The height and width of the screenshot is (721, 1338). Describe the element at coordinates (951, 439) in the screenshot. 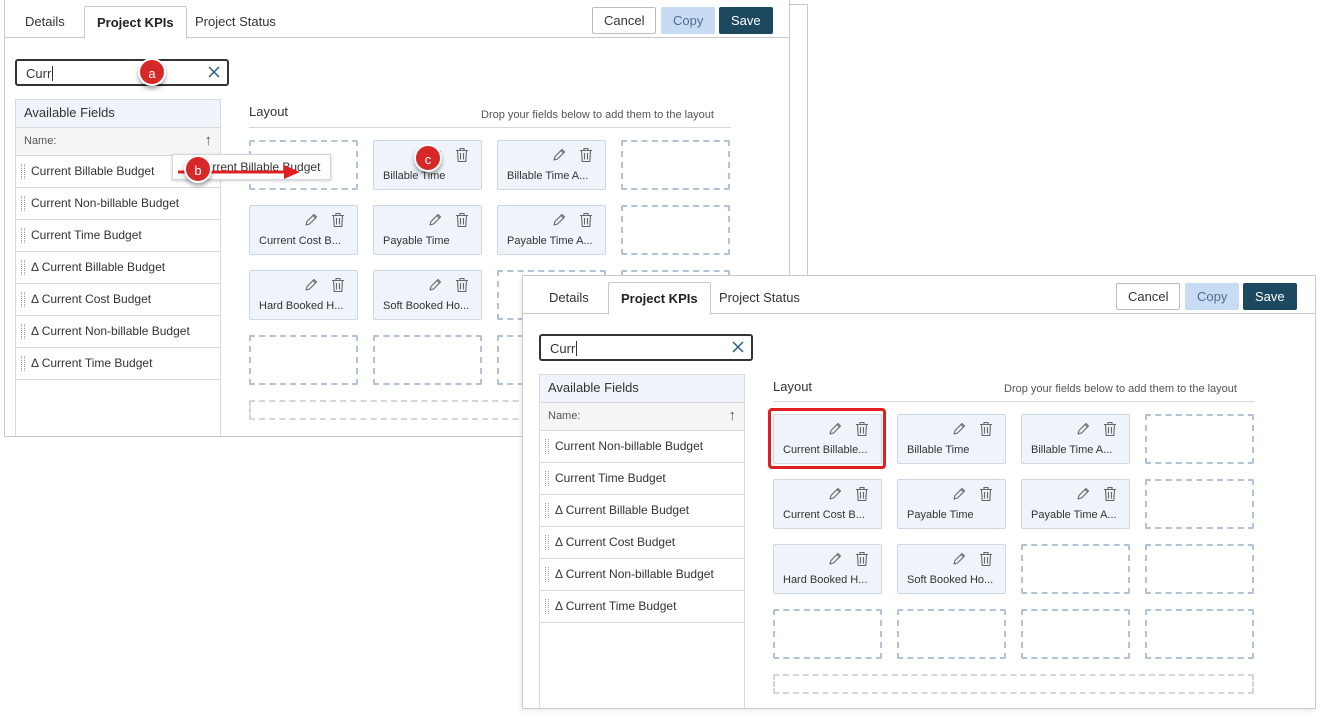

I see `layout-field-card: Billable Time` at that location.